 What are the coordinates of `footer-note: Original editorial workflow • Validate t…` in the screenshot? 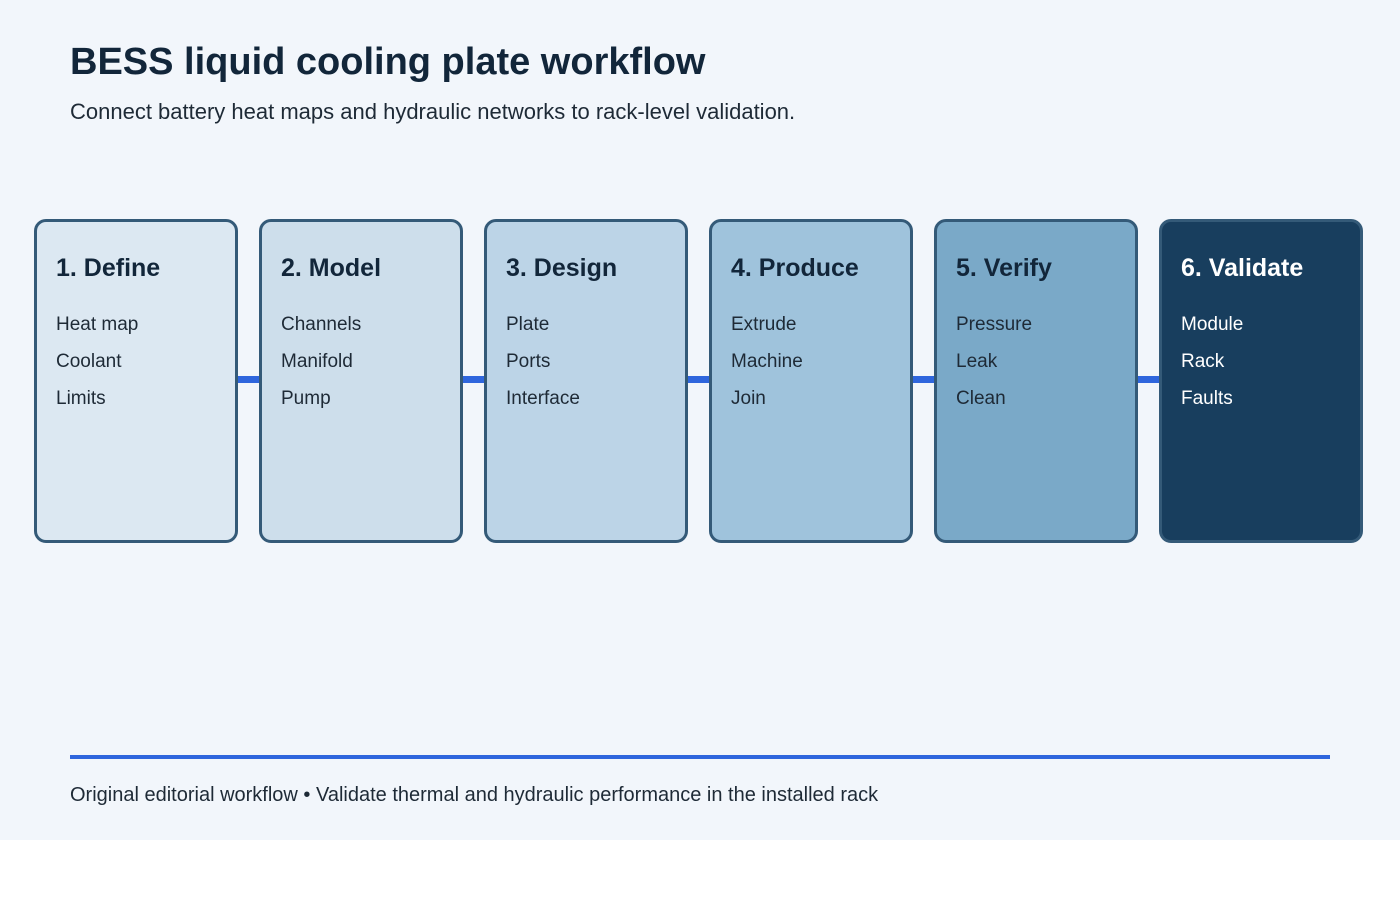 It's located at (474, 795).